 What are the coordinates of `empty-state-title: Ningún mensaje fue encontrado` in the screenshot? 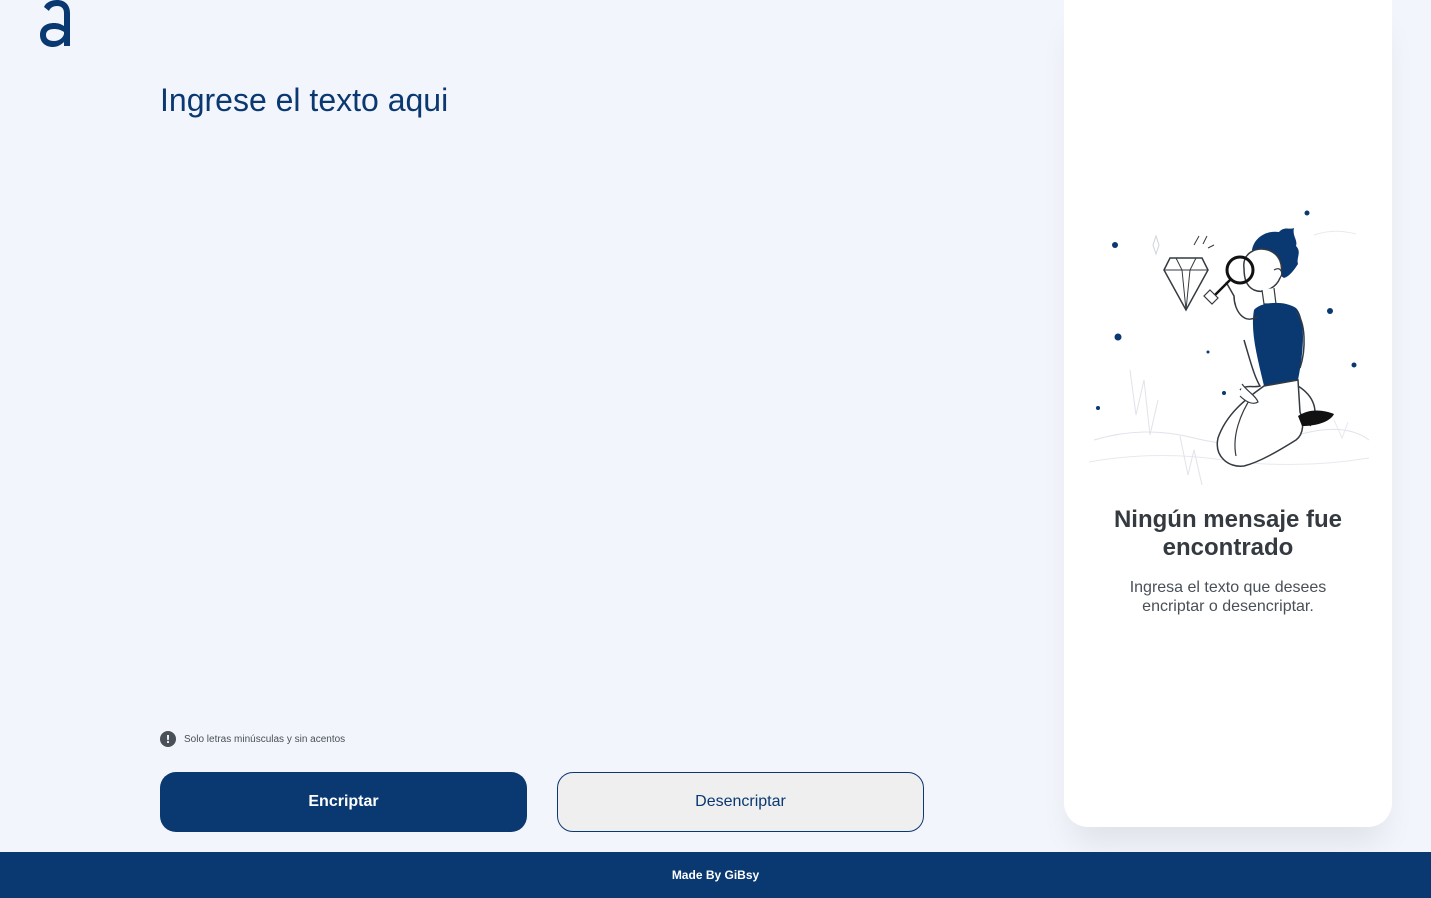 It's located at (1228, 533).